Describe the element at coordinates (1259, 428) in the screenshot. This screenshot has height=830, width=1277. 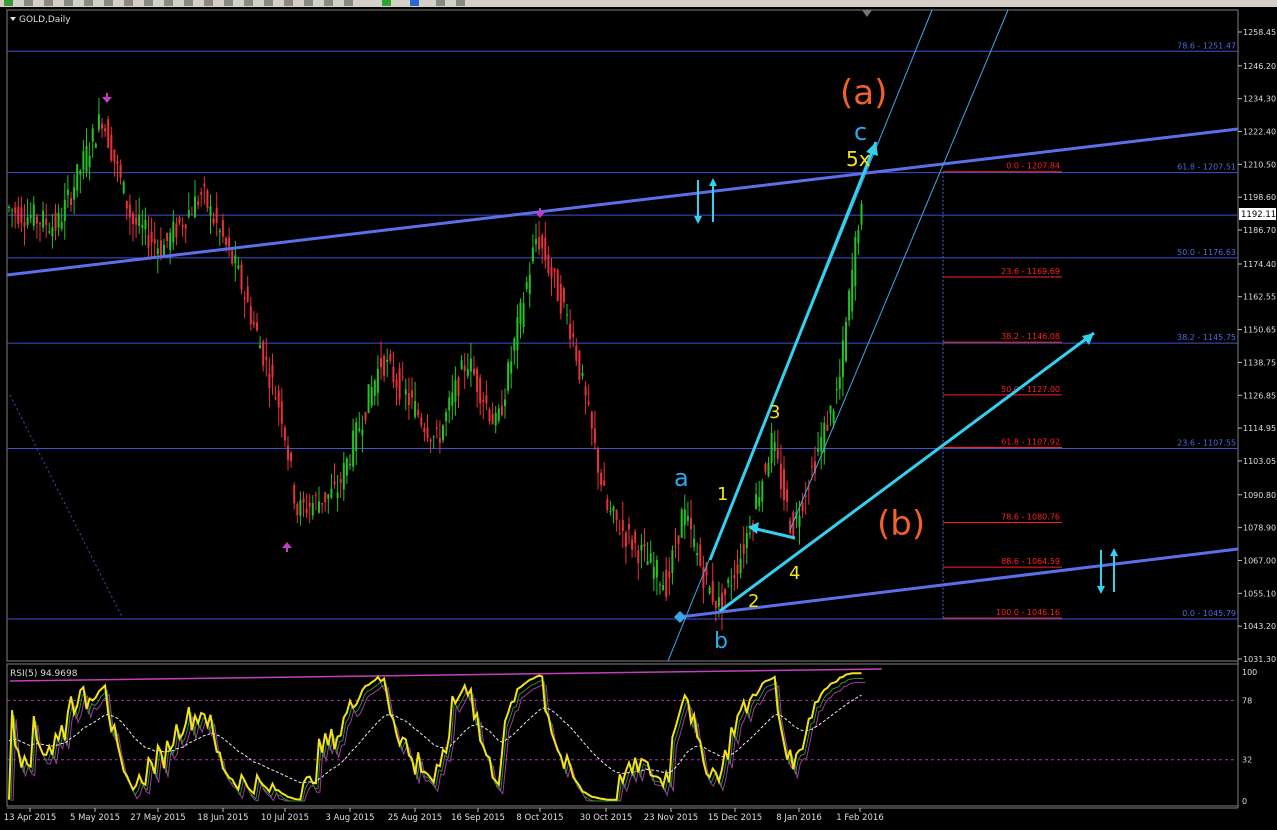
I see `price-tick-label: 1114.95` at that location.